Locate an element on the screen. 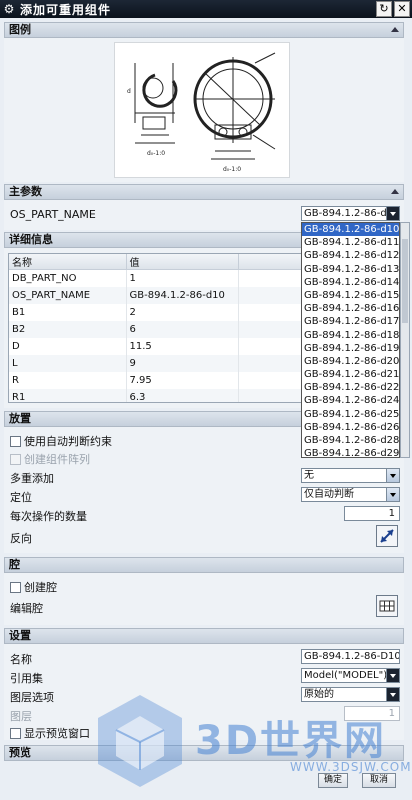 Image resolution: width=412 pixels, height=800 pixels. dropdown-option: GB-894.1.2-86-d19 is located at coordinates (350, 348).